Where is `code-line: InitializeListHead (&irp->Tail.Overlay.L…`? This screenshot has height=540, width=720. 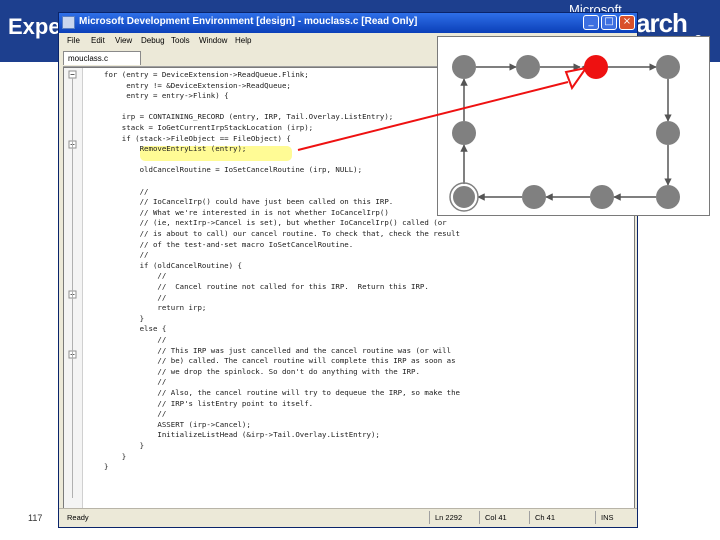 code-line: InitializeListHead (&irp->Tail.Overlay.L… is located at coordinates (242, 435).